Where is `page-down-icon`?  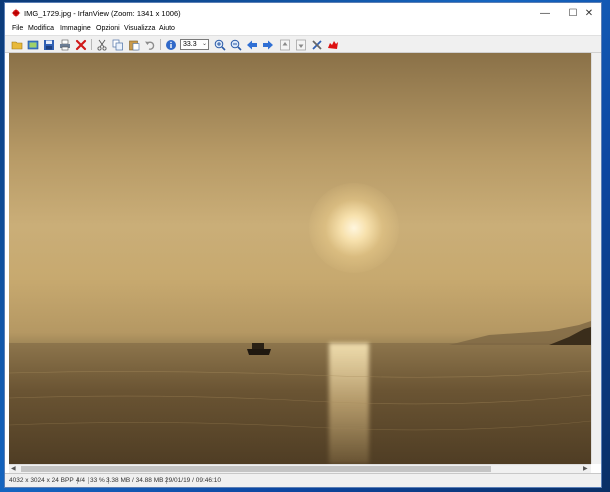
page-down-icon is located at coordinates (300, 44).